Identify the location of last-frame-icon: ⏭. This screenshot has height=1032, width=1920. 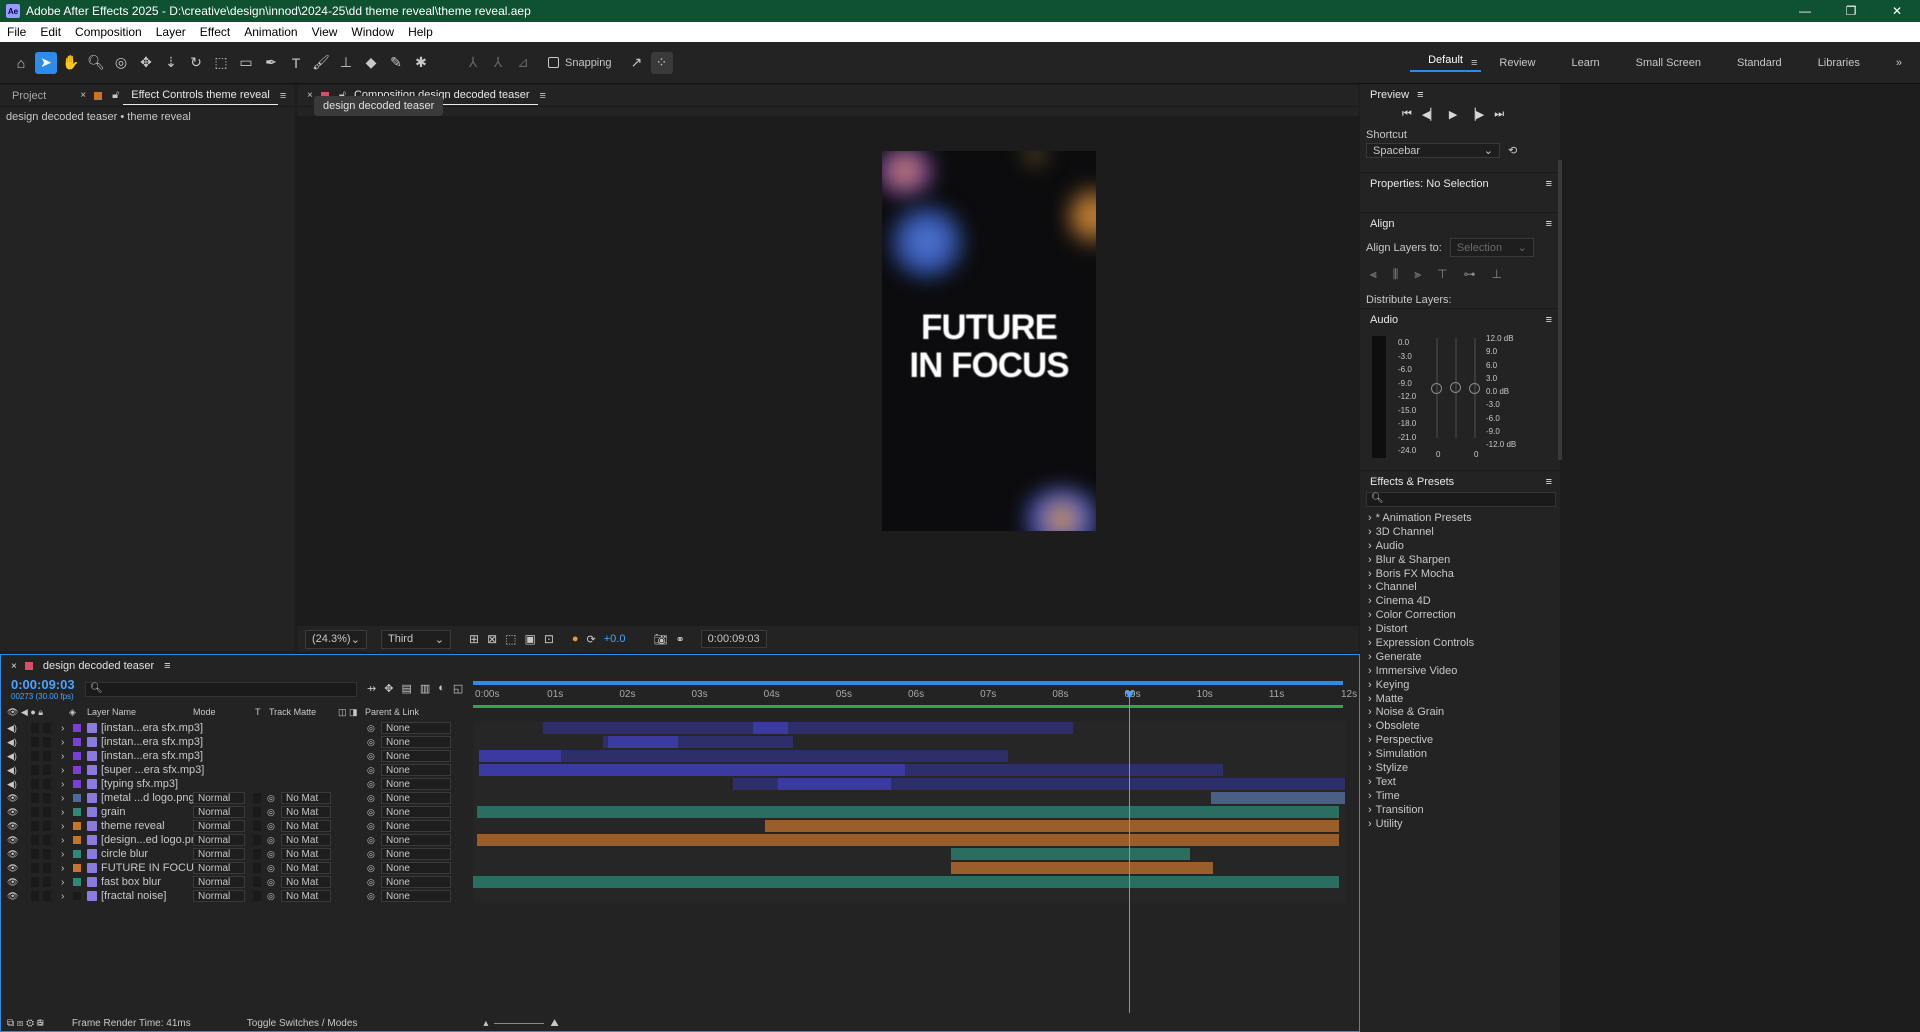
(1499, 114).